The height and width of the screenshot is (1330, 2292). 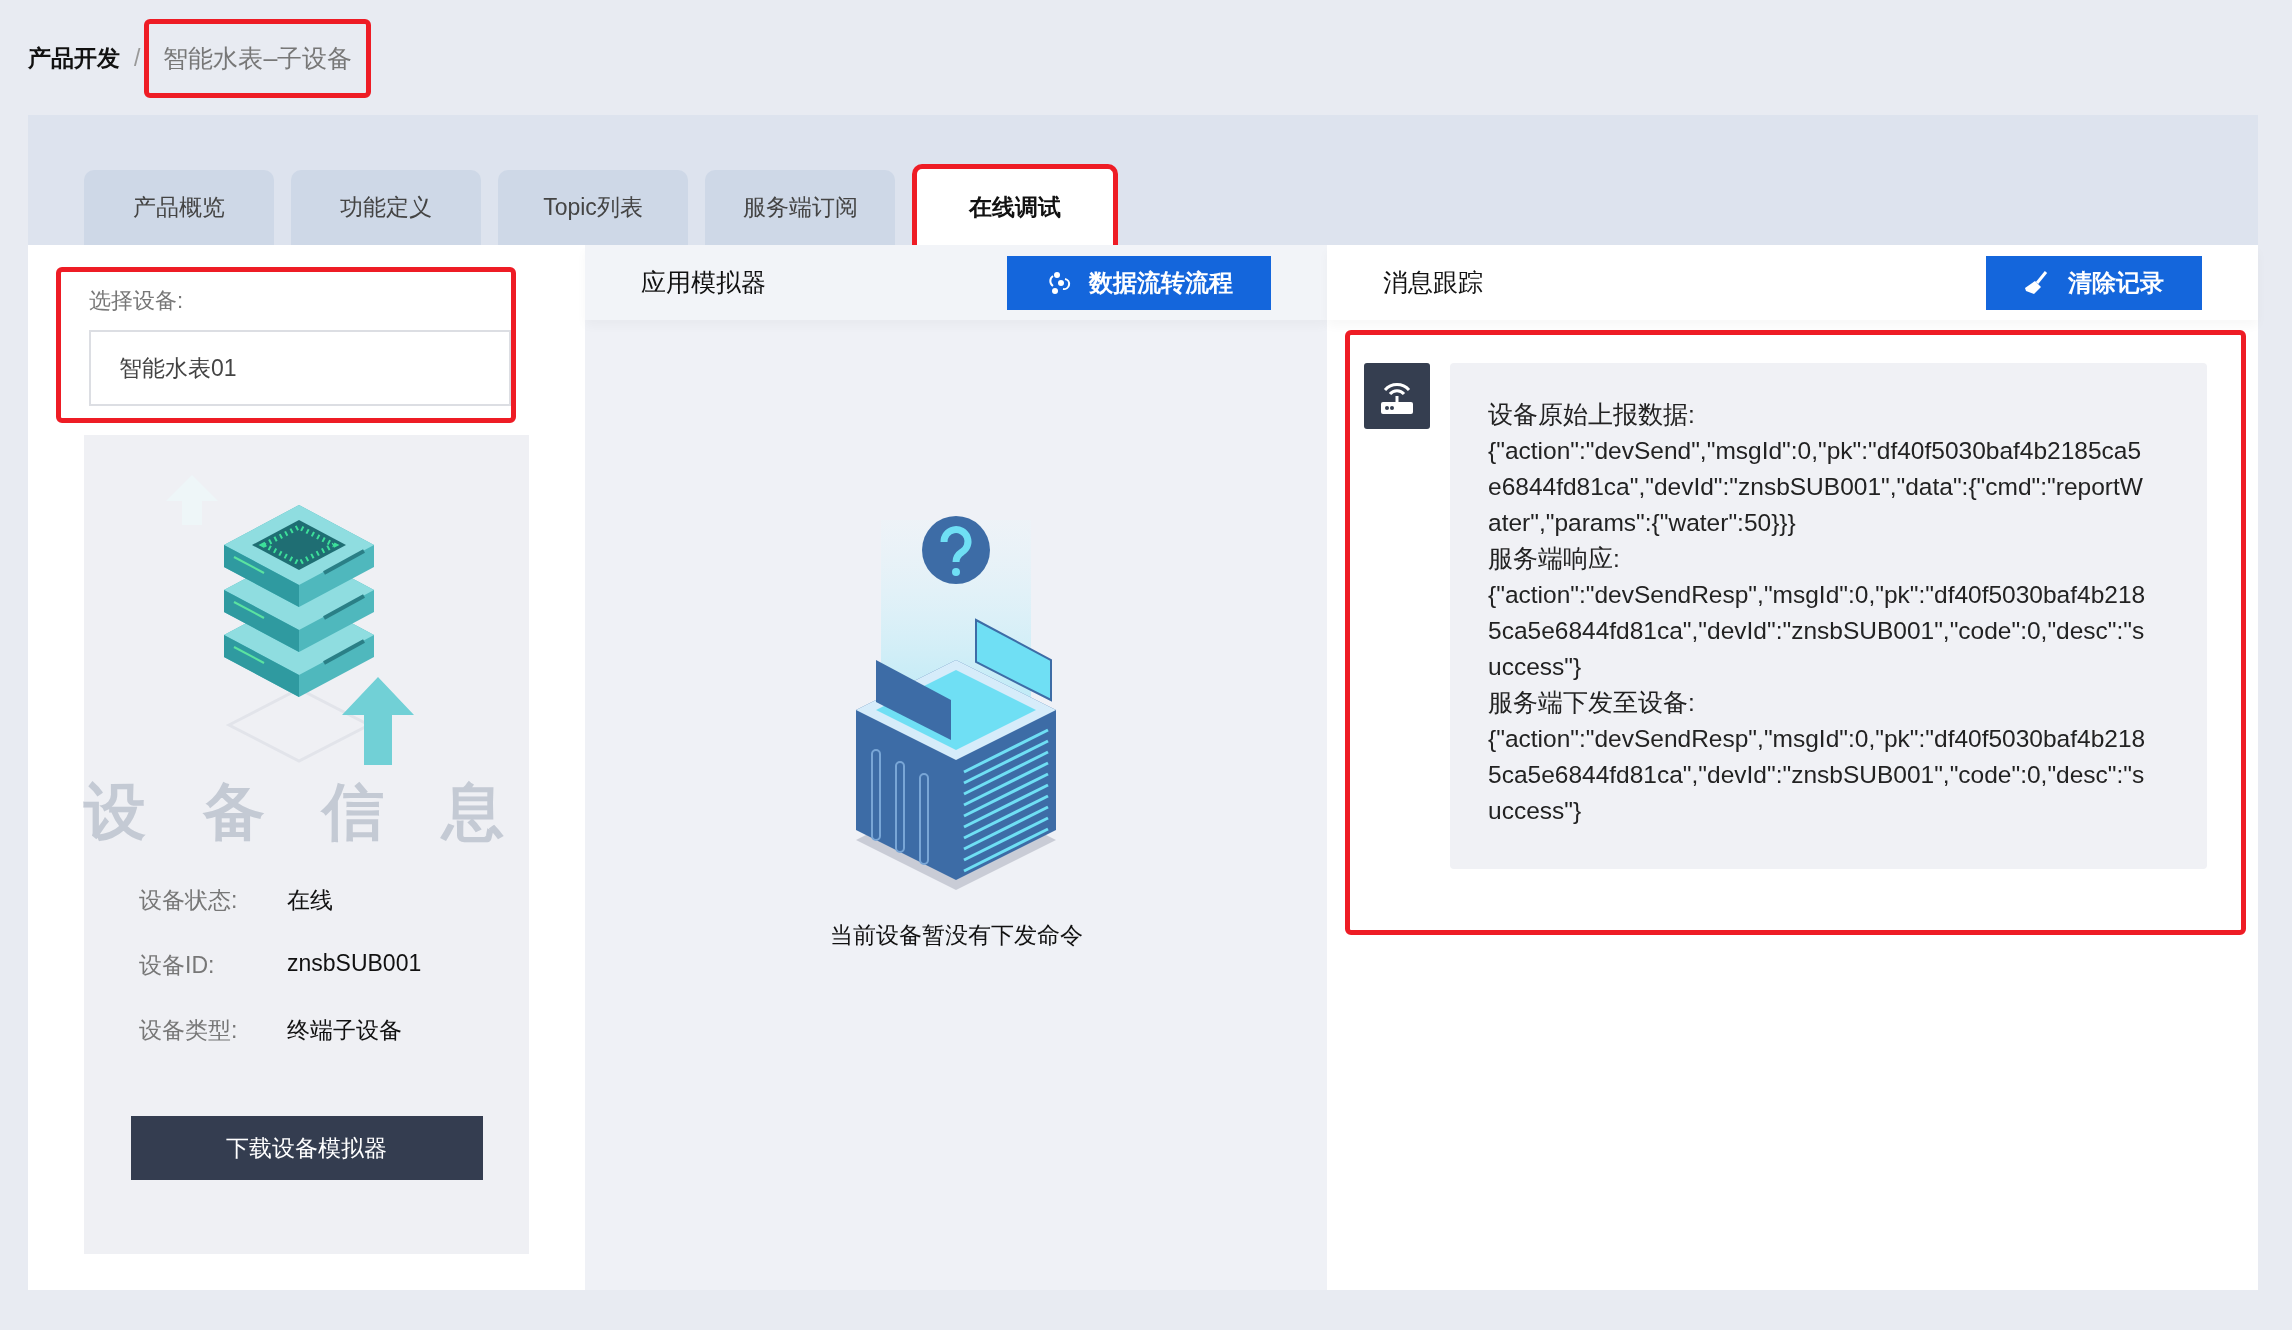 I want to click on panel-title: 应用模拟器, so click(x=703, y=282).